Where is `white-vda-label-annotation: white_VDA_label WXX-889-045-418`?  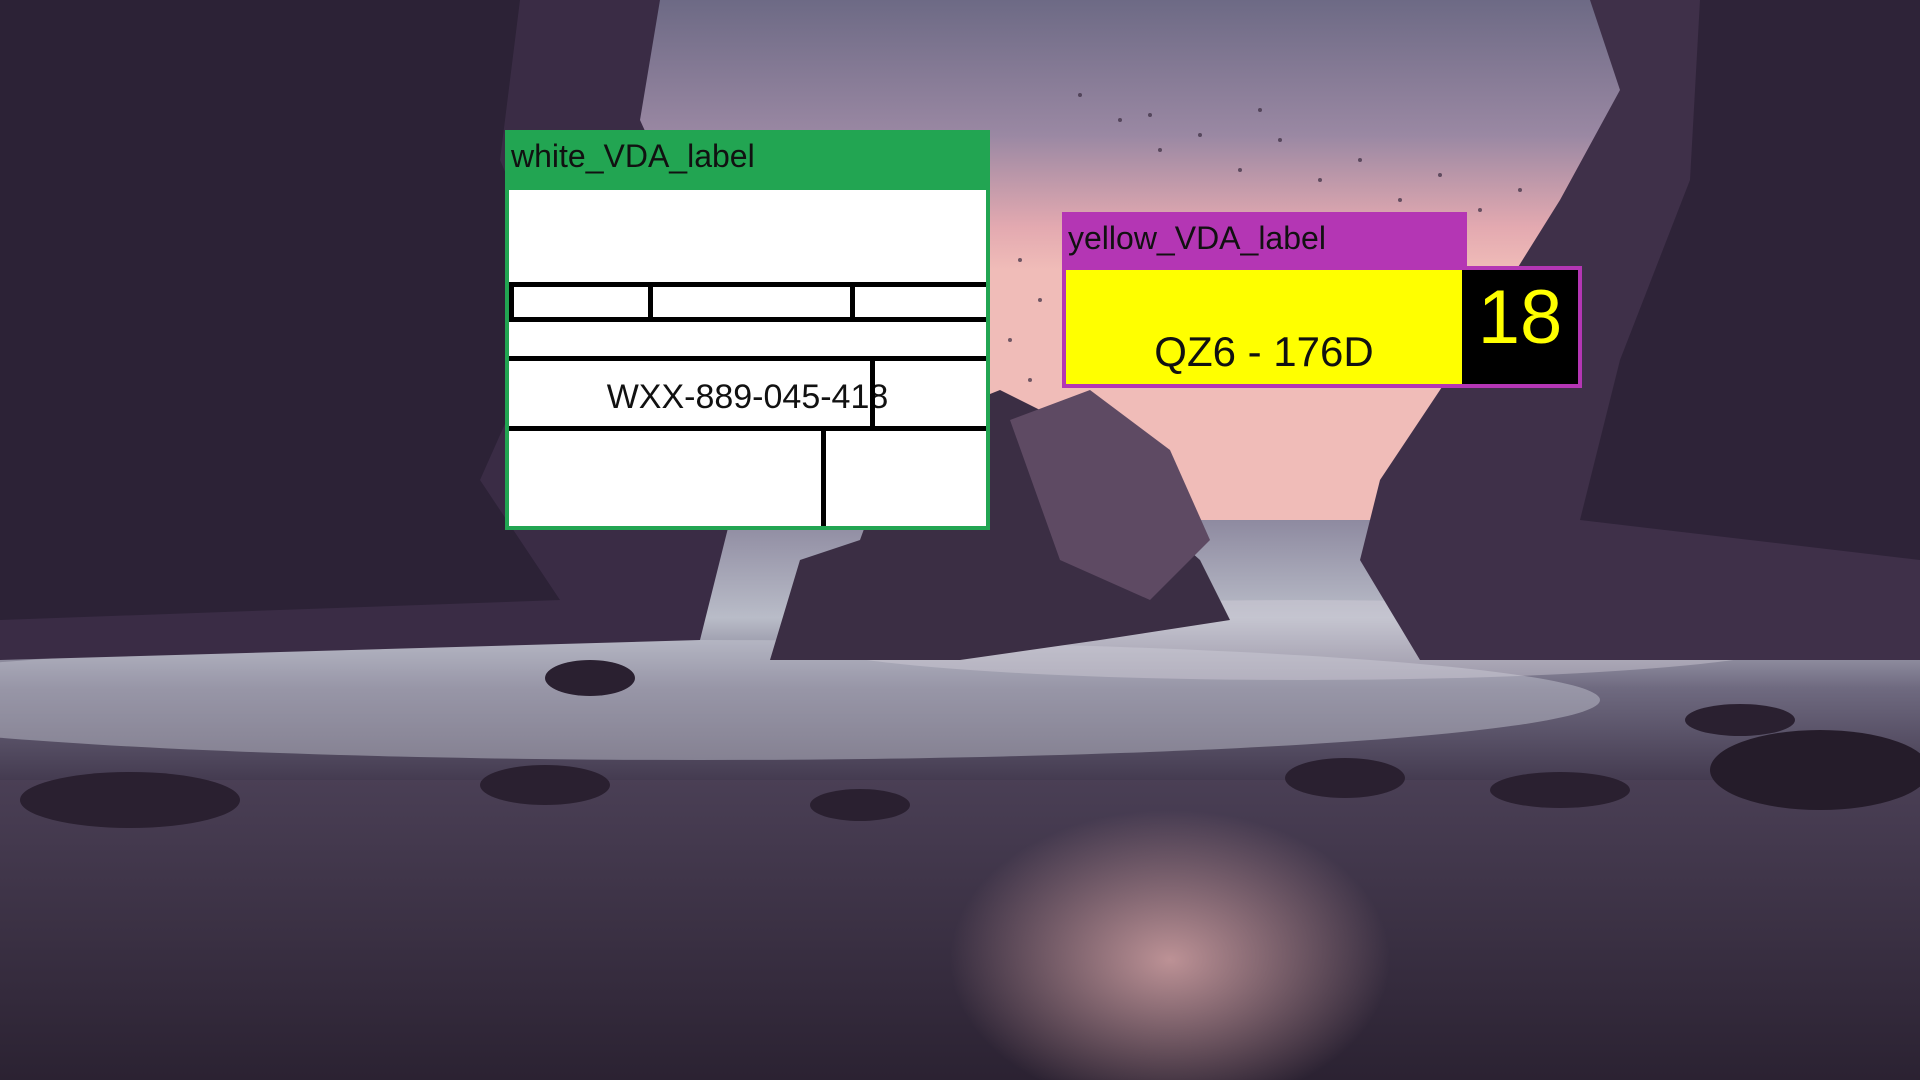
white-vda-label-annotation: white_VDA_label WXX-889-045-418 is located at coordinates (747, 330).